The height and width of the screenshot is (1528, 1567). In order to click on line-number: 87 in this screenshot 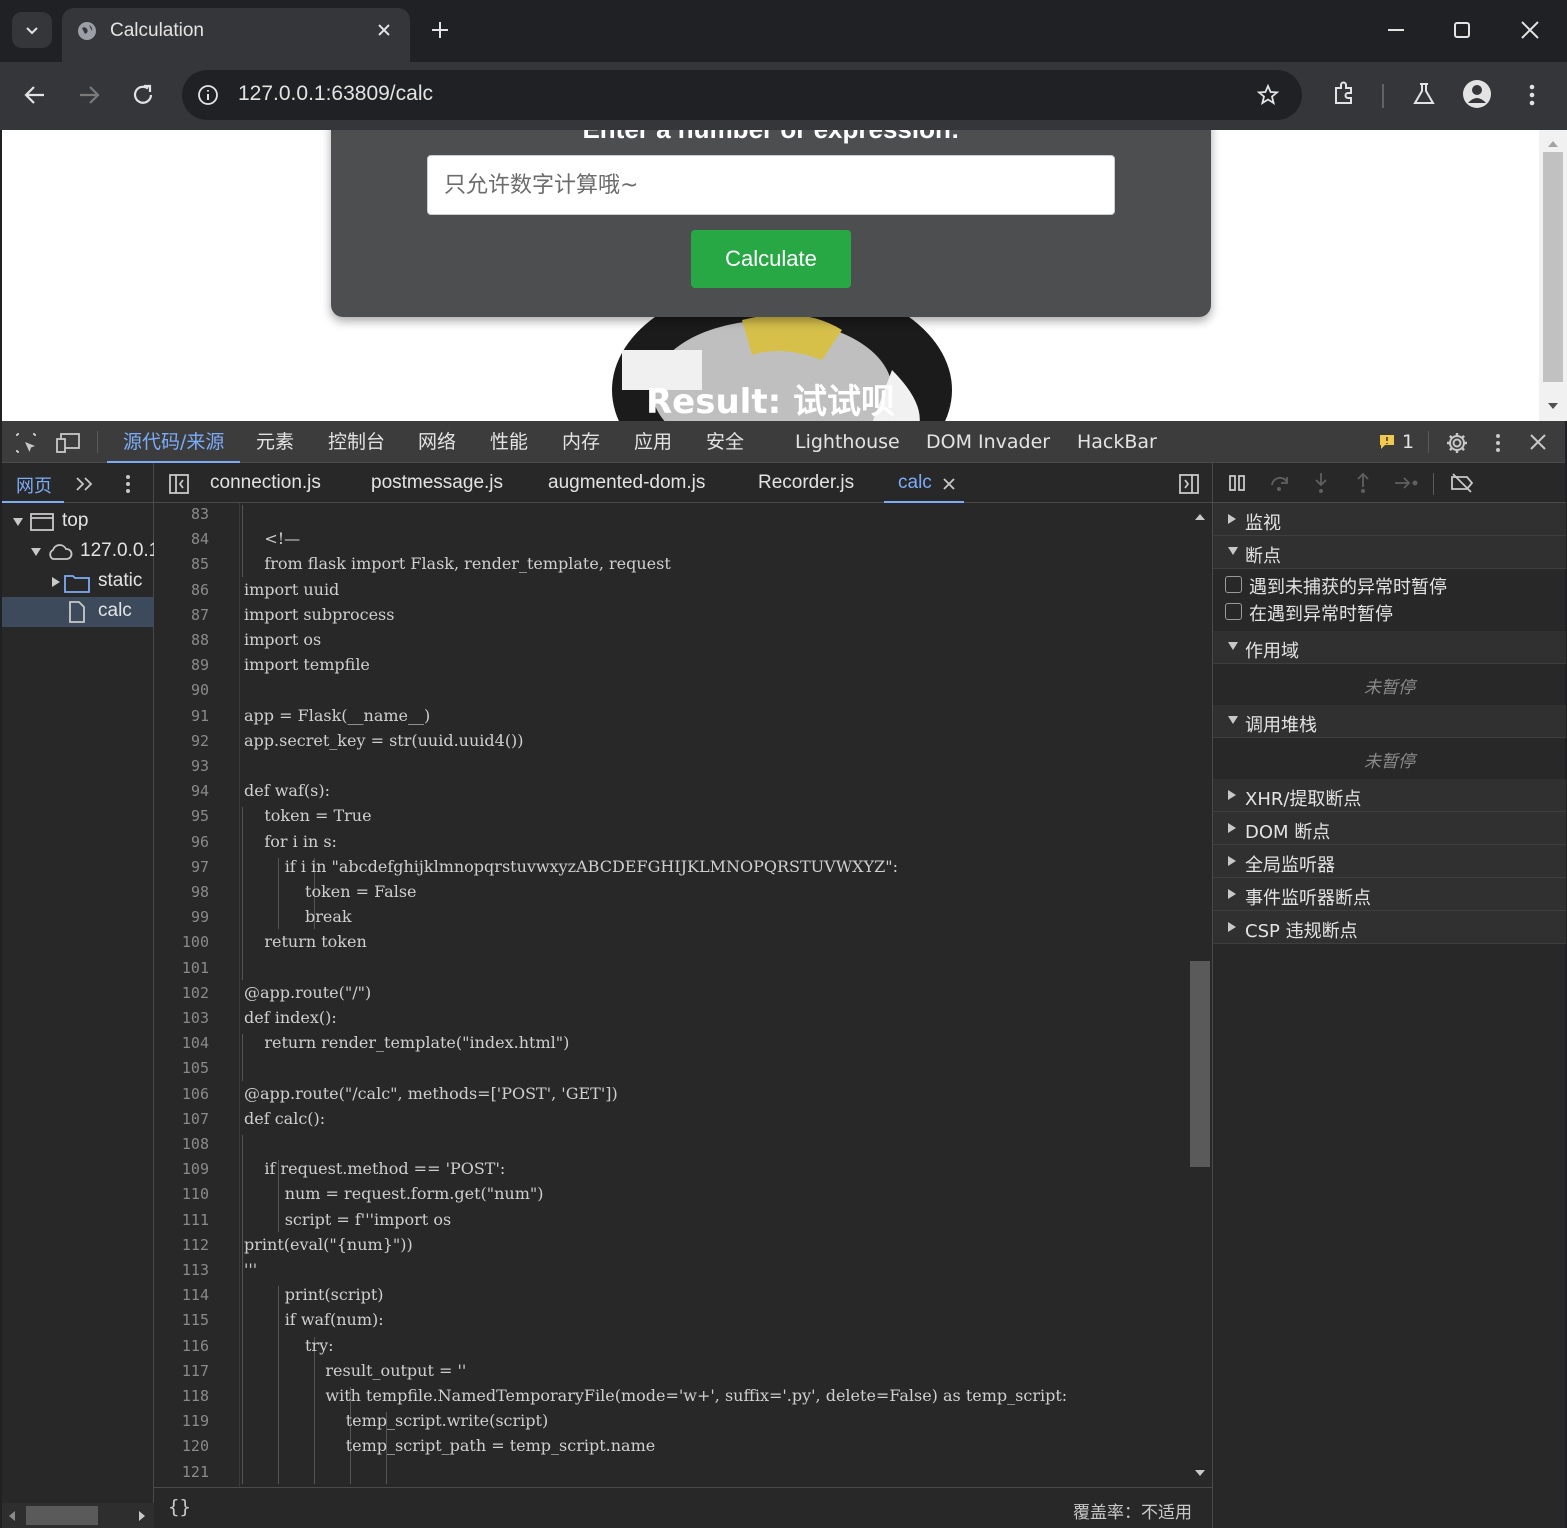, I will do `click(181, 615)`.